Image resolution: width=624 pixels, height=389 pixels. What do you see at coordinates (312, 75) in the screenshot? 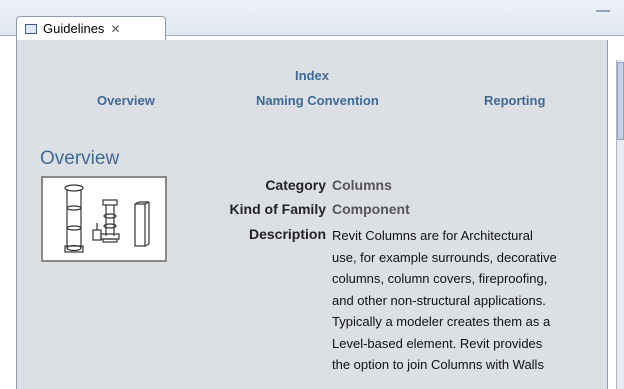
I see `index-title: Index` at bounding box center [312, 75].